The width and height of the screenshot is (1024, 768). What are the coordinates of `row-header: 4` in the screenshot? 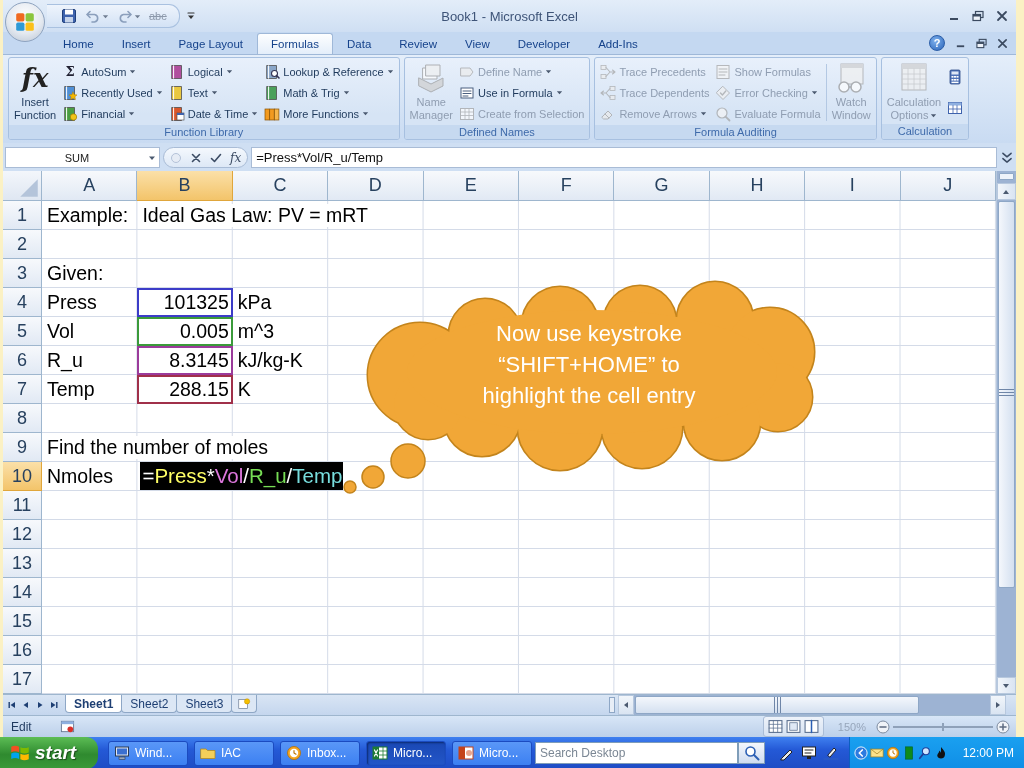 It's located at (22, 302).